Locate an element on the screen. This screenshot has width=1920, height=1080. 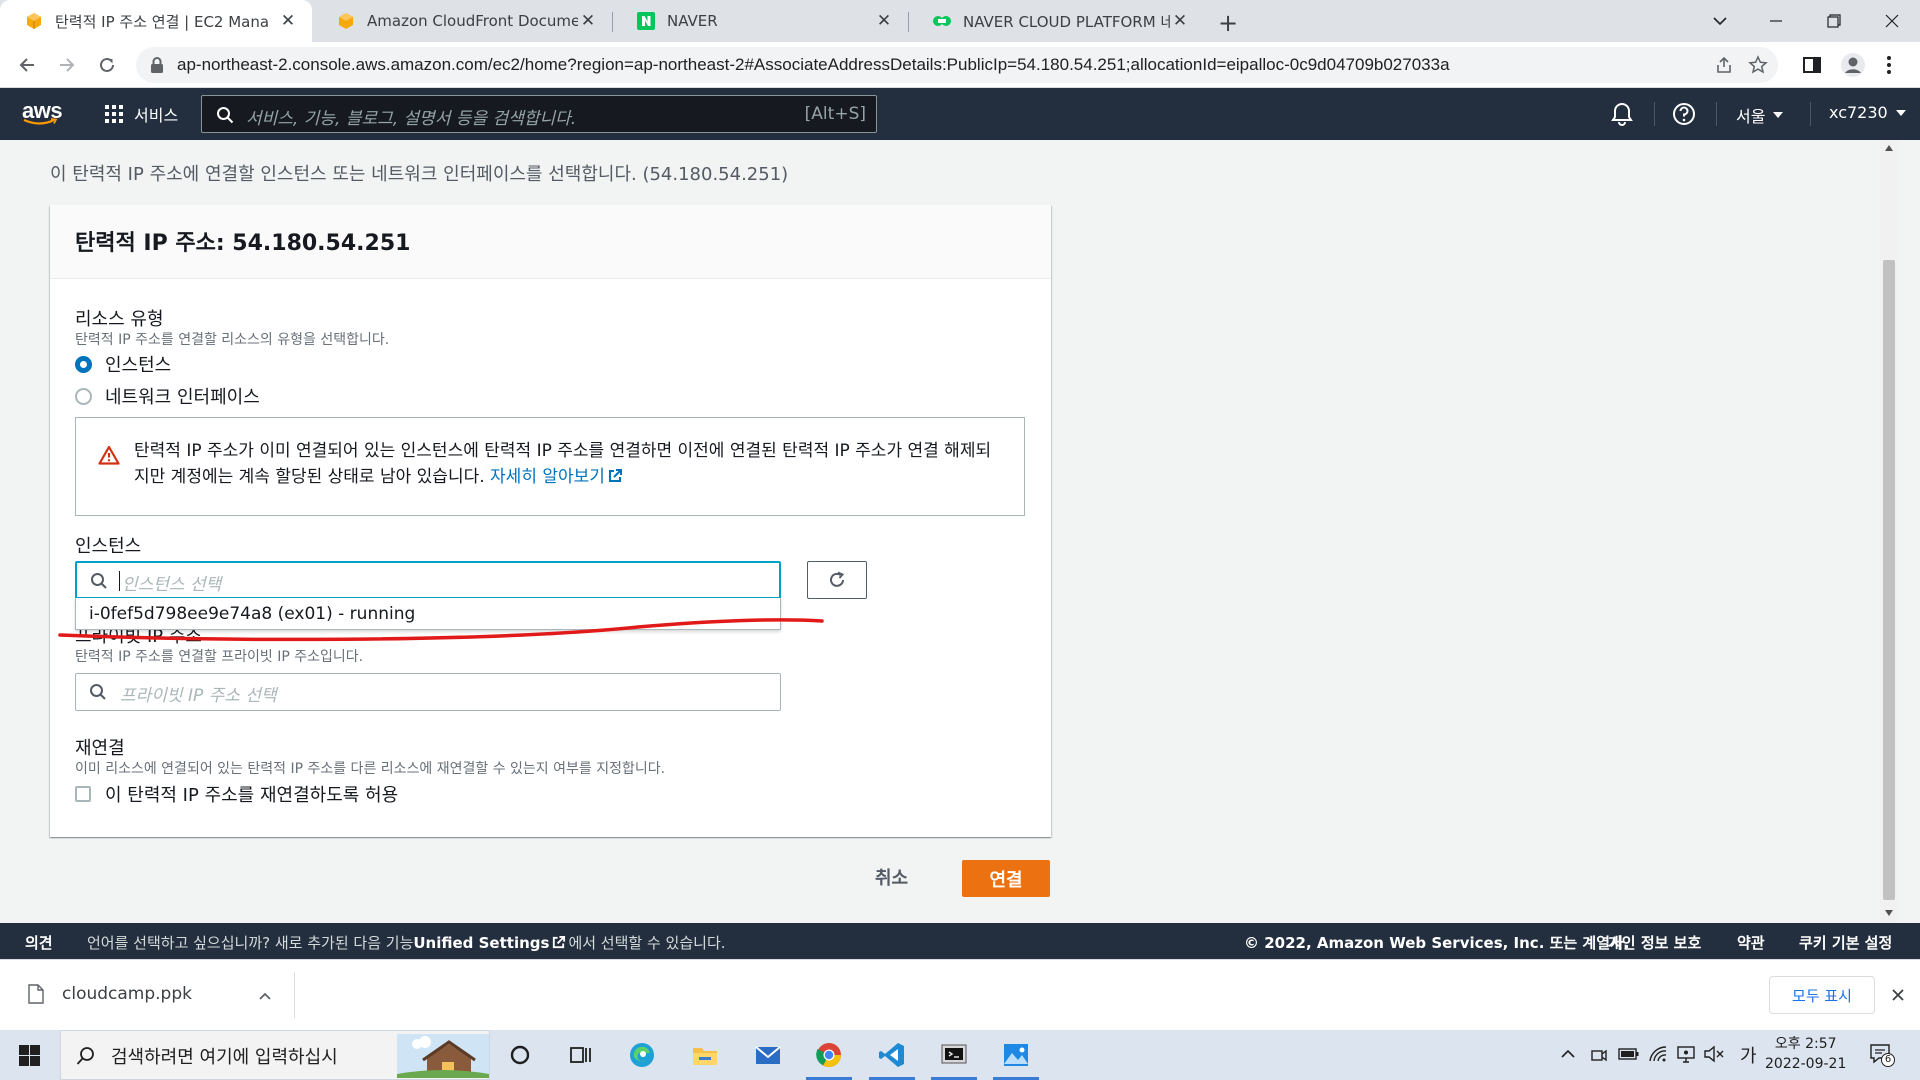
radio-button-unselected is located at coordinates (83, 396).